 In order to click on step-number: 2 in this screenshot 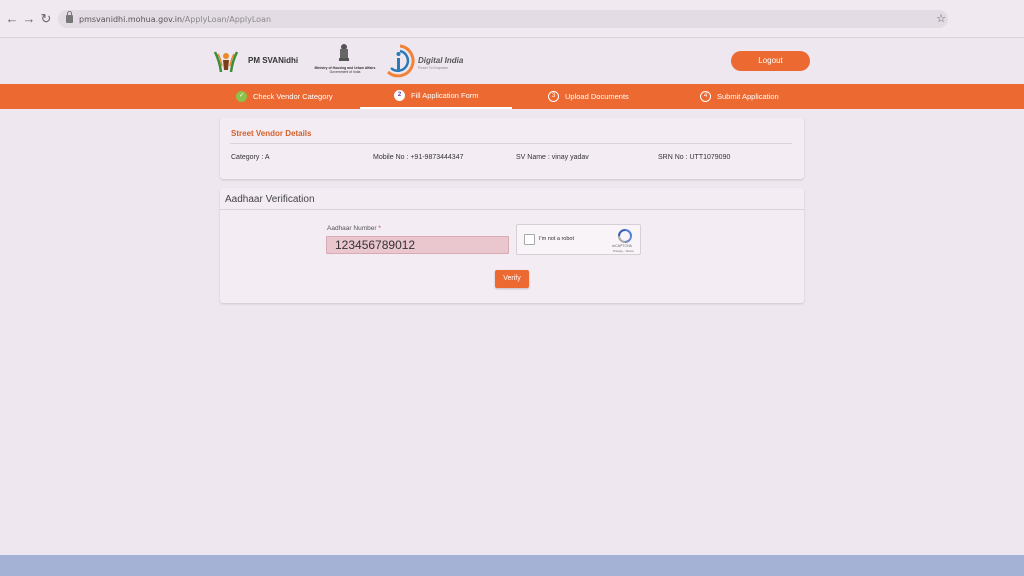, I will do `click(399, 95)`.